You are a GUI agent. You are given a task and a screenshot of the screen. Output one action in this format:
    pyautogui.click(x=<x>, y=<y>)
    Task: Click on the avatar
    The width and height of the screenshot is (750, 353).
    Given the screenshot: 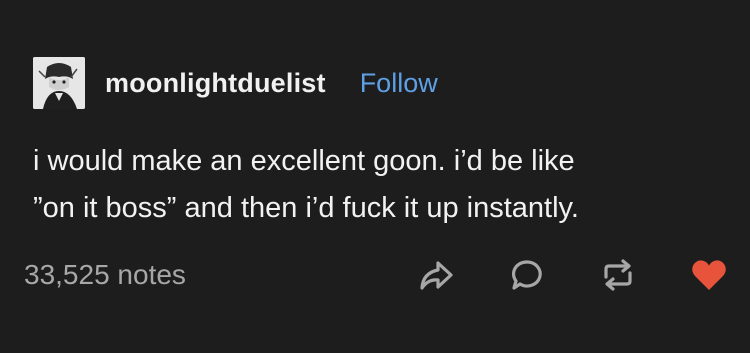 What is the action you would take?
    pyautogui.click(x=59, y=83)
    